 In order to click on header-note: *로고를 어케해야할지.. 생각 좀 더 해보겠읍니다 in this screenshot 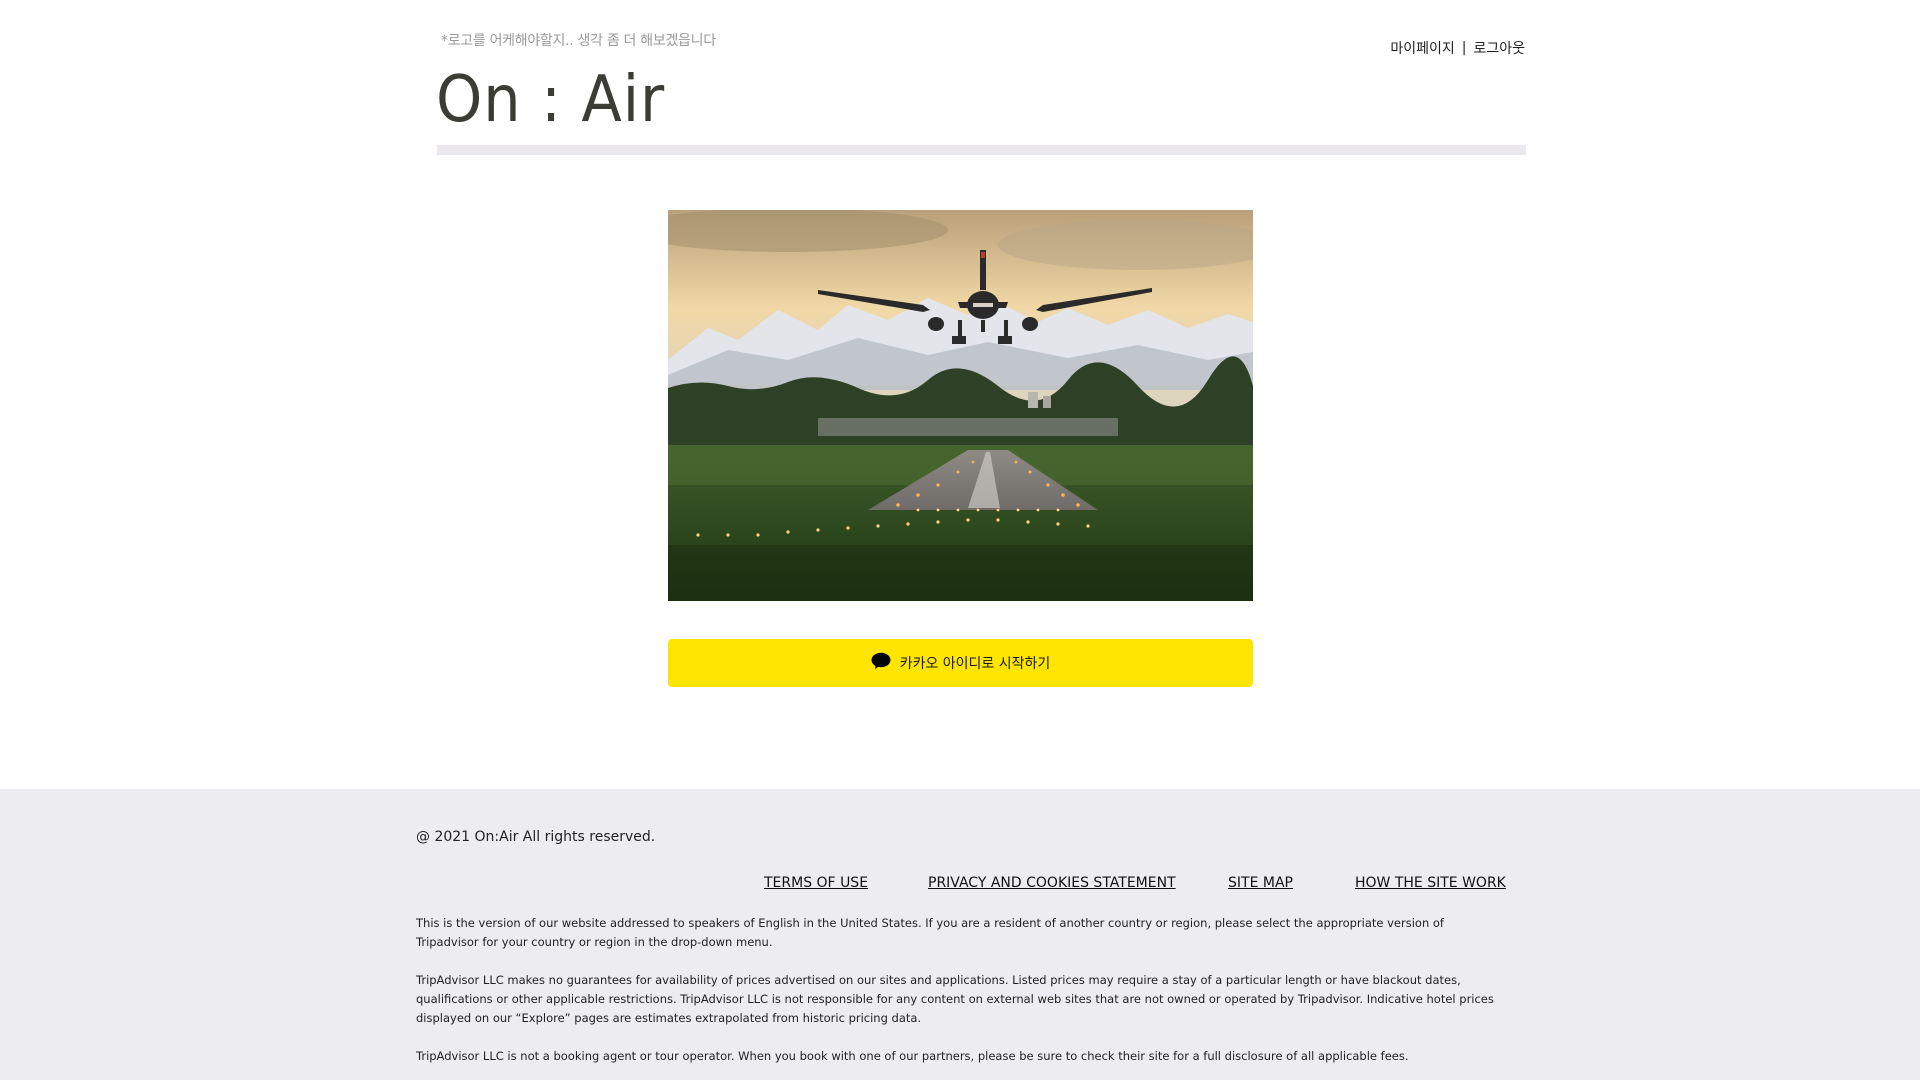, I will do `click(578, 41)`.